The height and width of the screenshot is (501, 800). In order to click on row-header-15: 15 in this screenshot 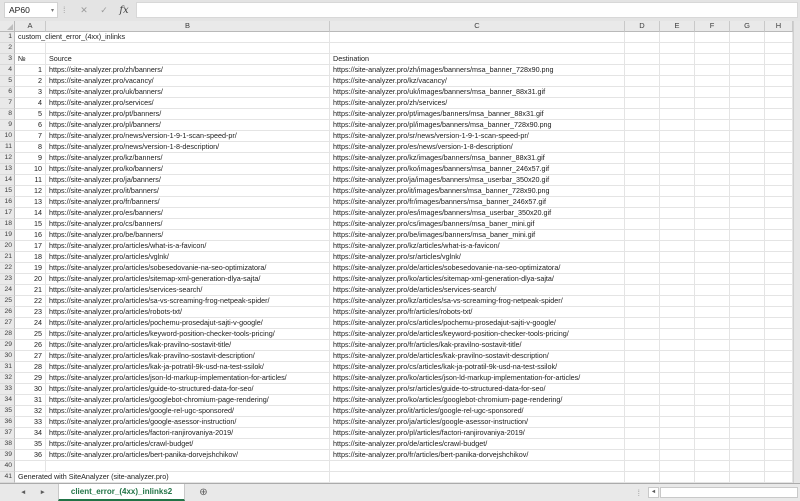, I will do `click(7, 191)`.